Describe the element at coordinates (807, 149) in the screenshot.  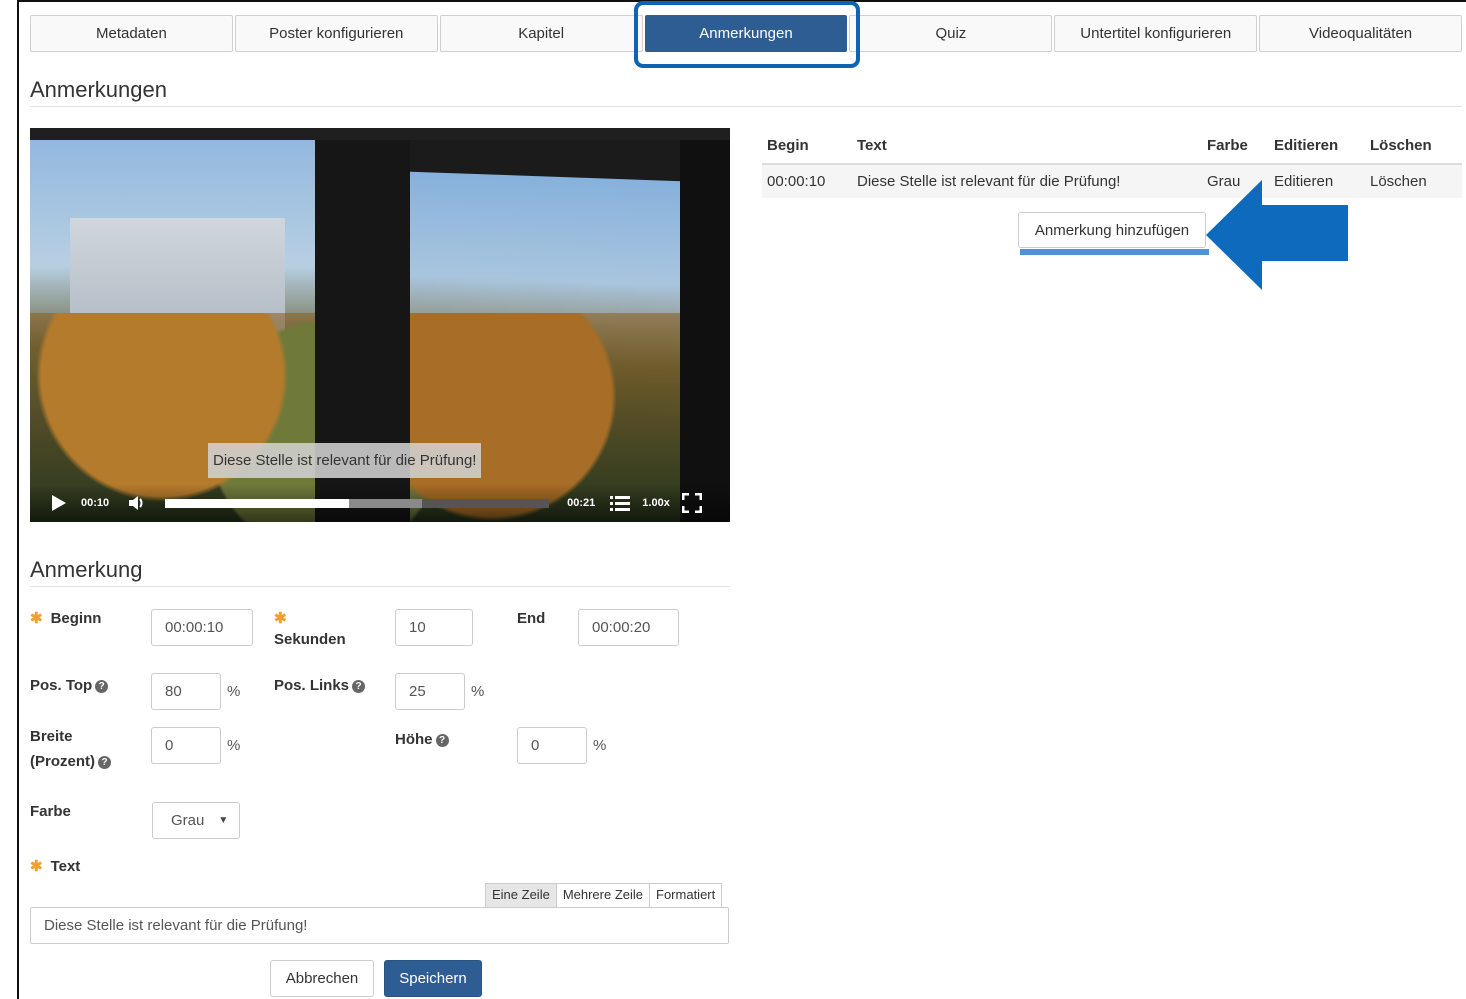
I see `col-begin: Begin` at that location.